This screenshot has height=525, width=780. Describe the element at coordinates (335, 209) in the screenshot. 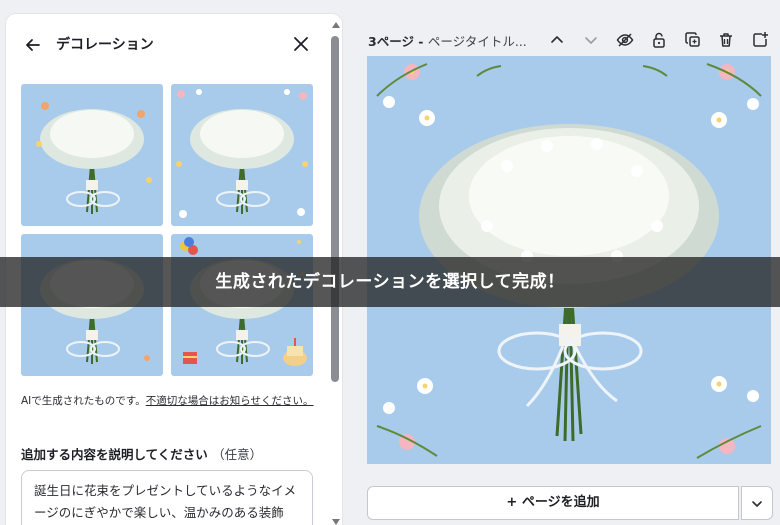

I see `scroll-thumb` at that location.